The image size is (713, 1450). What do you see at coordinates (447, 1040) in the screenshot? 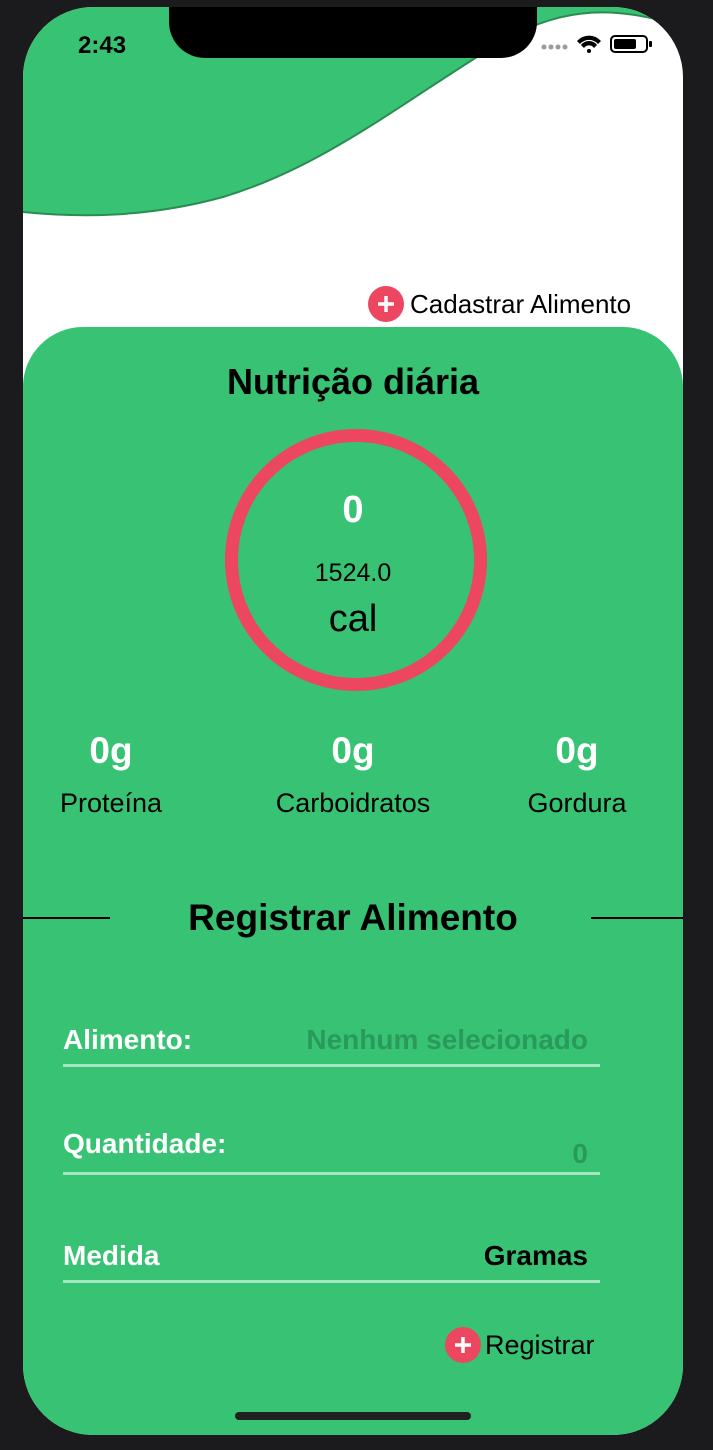
I see `food-field-value: Nenhum selecionado` at bounding box center [447, 1040].